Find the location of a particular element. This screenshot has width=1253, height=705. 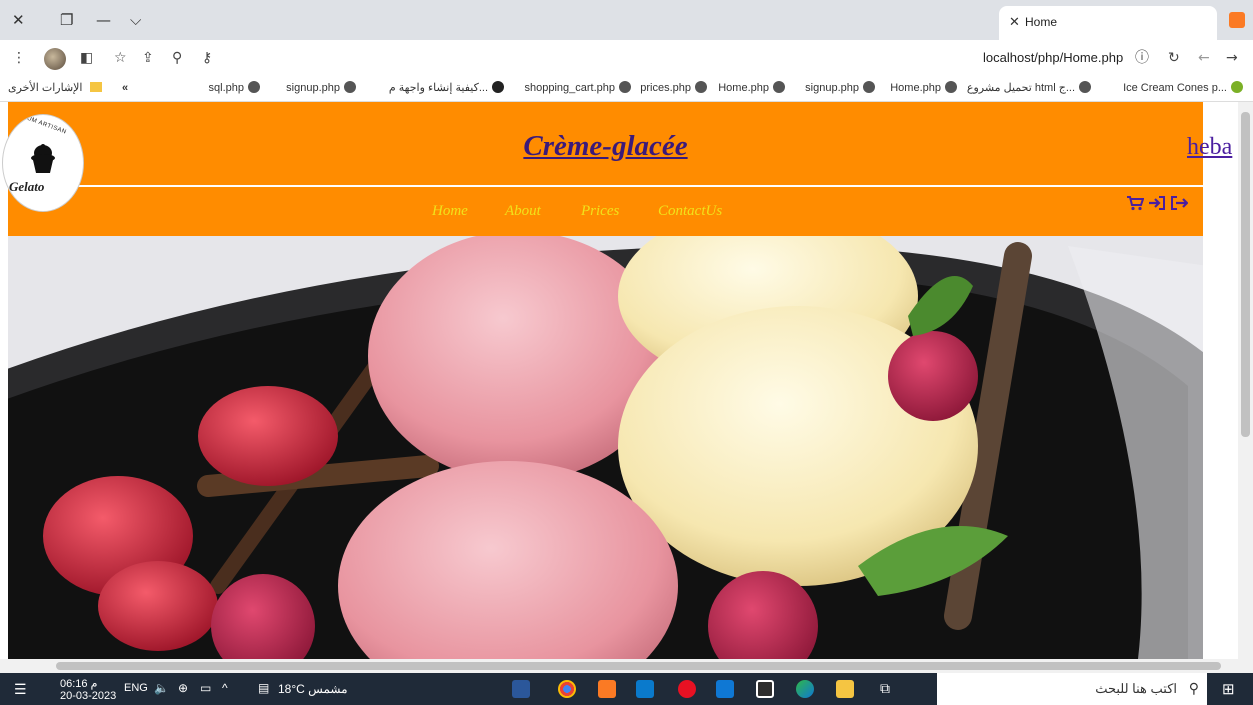

mail-icon is located at coordinates (725, 689).